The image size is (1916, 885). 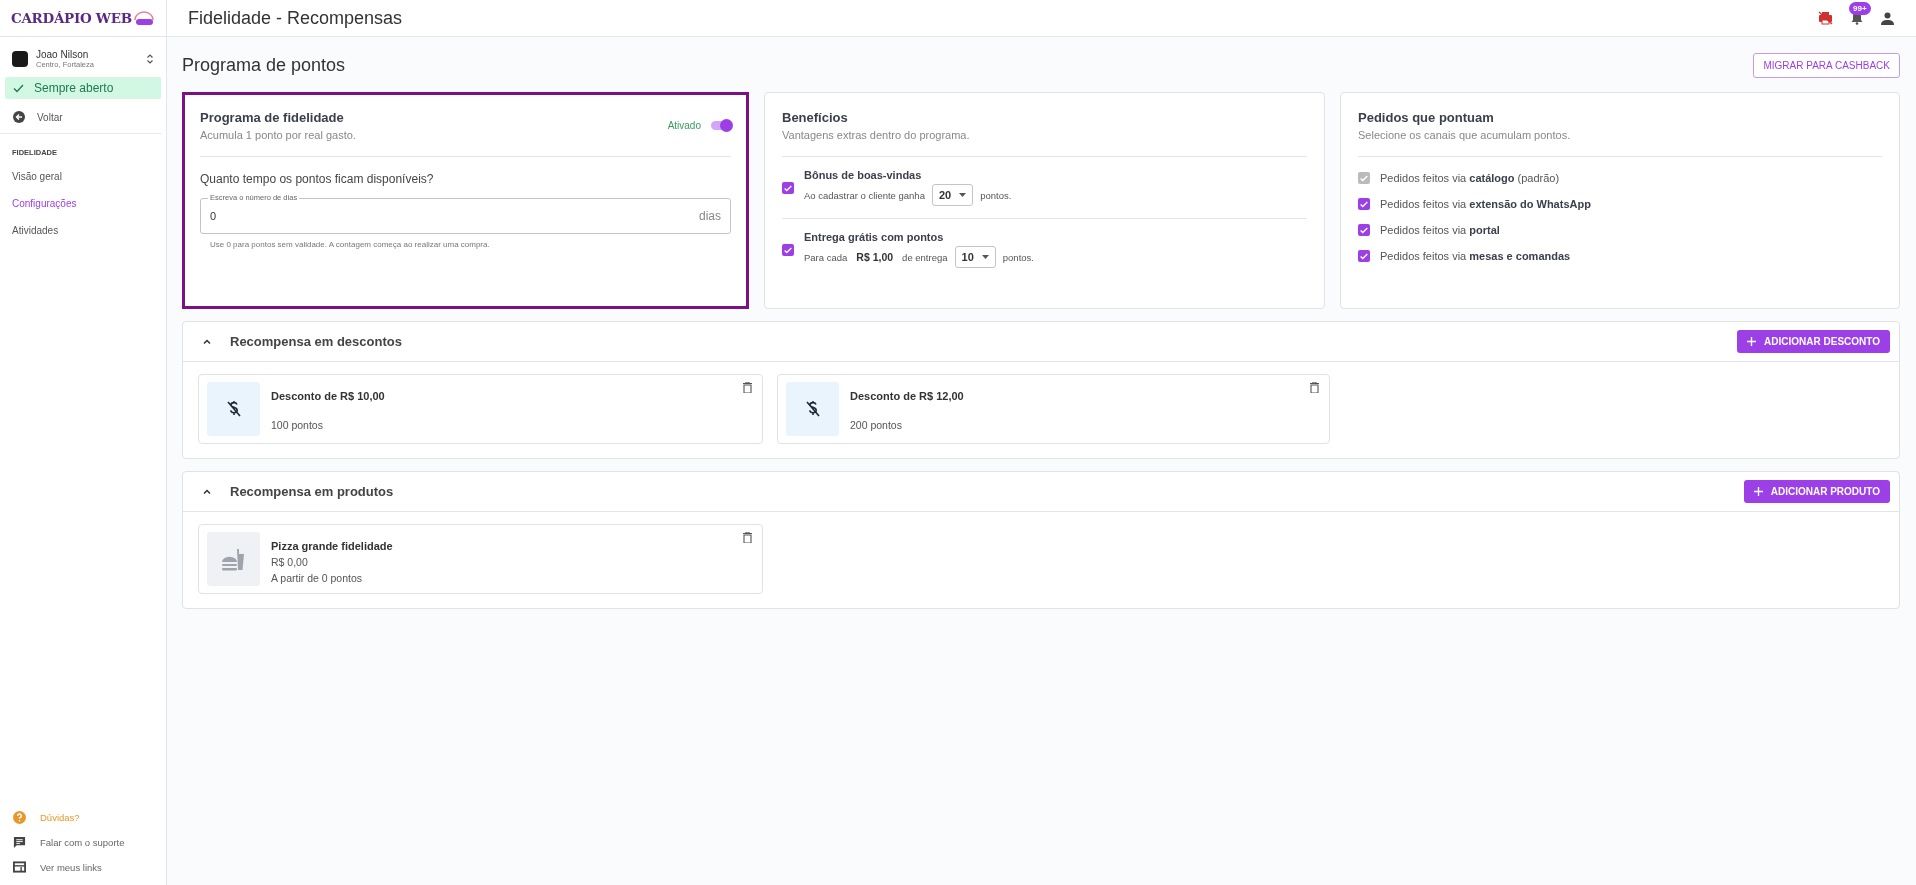 What do you see at coordinates (317, 578) in the screenshot?
I see `reward-detail: A partir de 0 pontos` at bounding box center [317, 578].